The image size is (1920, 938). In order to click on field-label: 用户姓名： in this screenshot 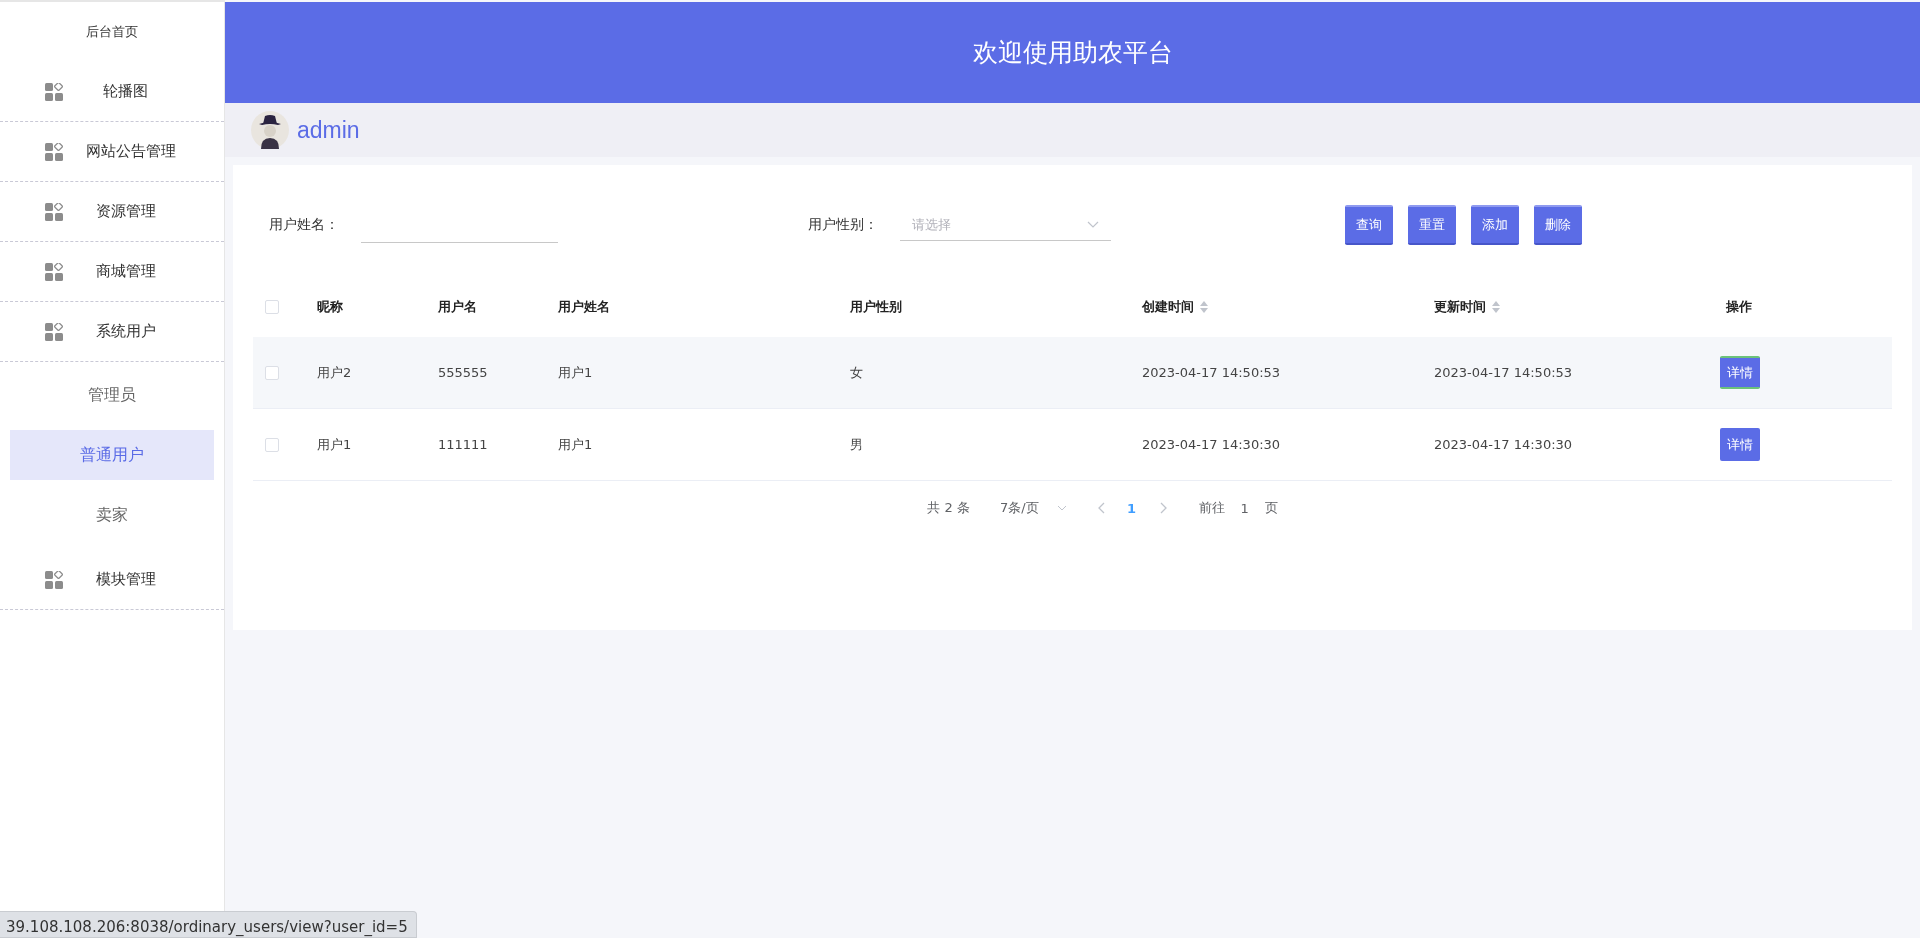, I will do `click(304, 225)`.